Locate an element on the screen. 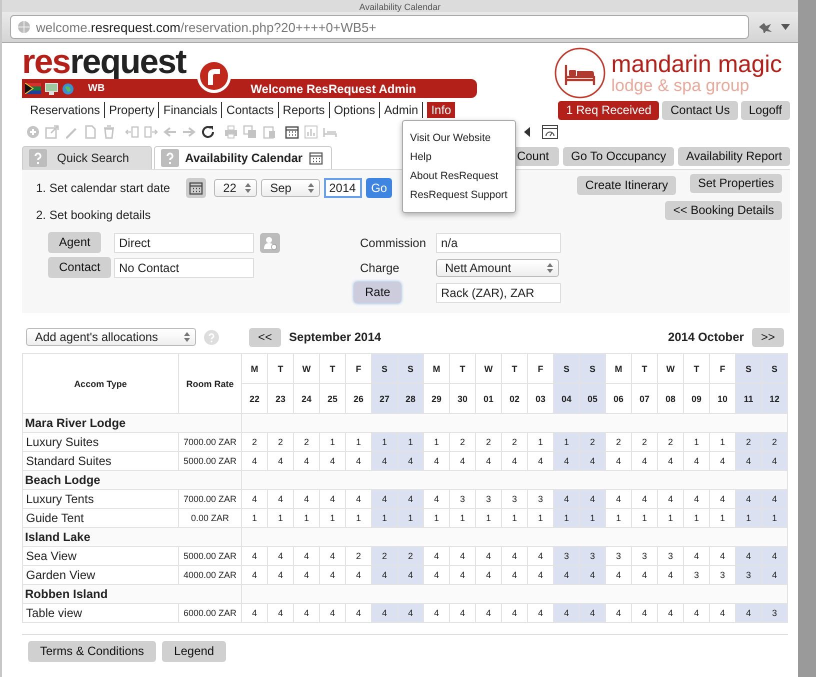 Image resolution: width=816 pixels, height=677 pixels. action-button: Set Properties is located at coordinates (736, 183).